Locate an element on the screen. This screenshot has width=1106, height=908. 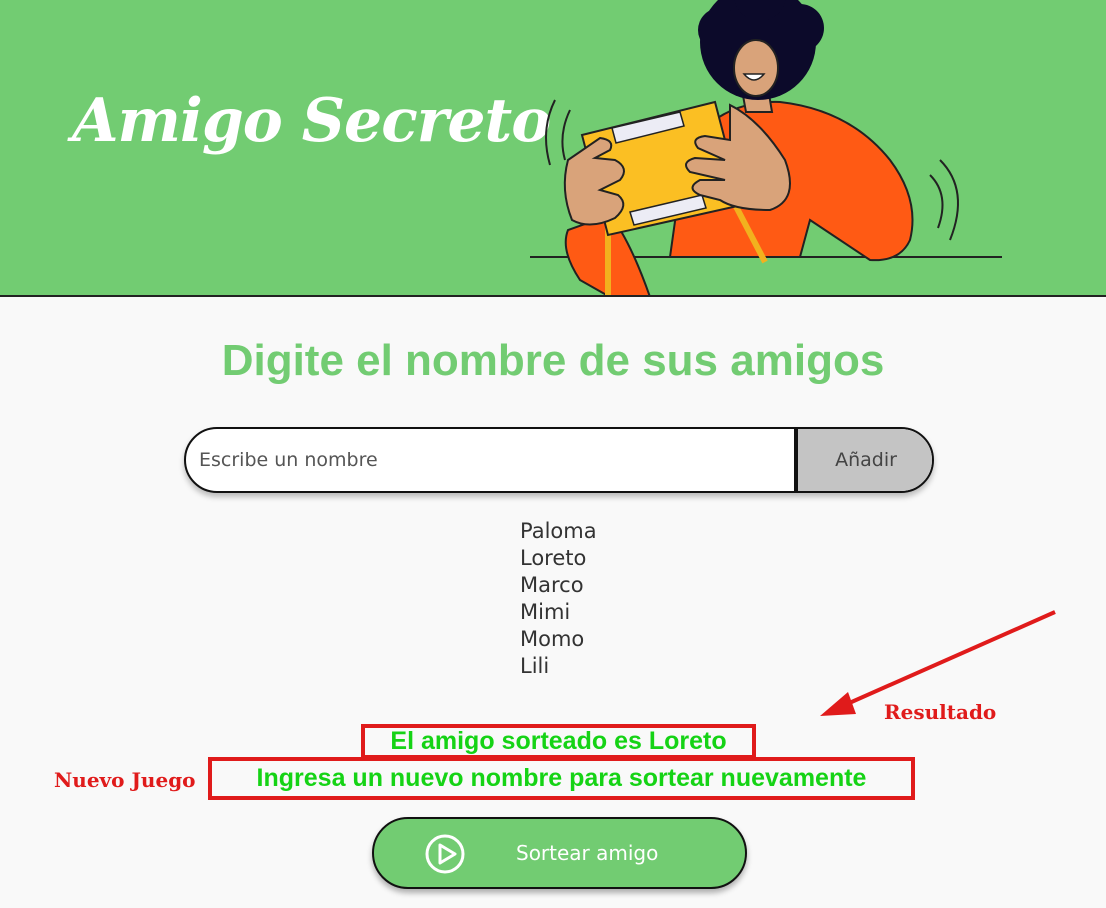
app-title: Amigo Secreto is located at coordinates (311, 121).